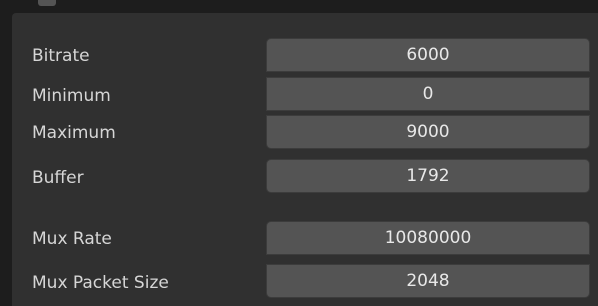 The image size is (598, 306). I want to click on minimum-label: Minimum, so click(71, 96).